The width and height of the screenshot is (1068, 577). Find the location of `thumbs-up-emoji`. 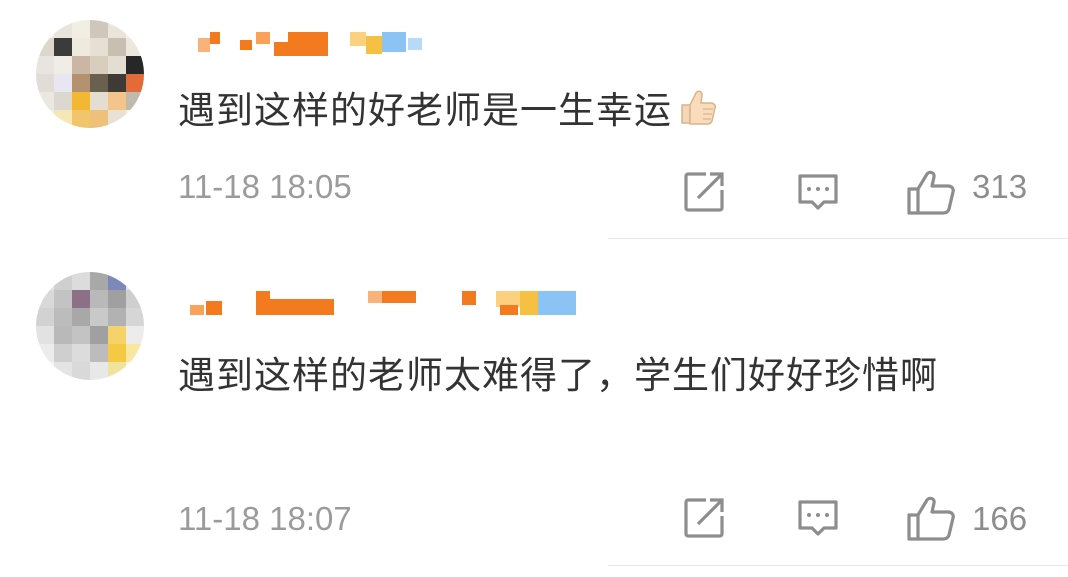

thumbs-up-emoji is located at coordinates (698, 113).